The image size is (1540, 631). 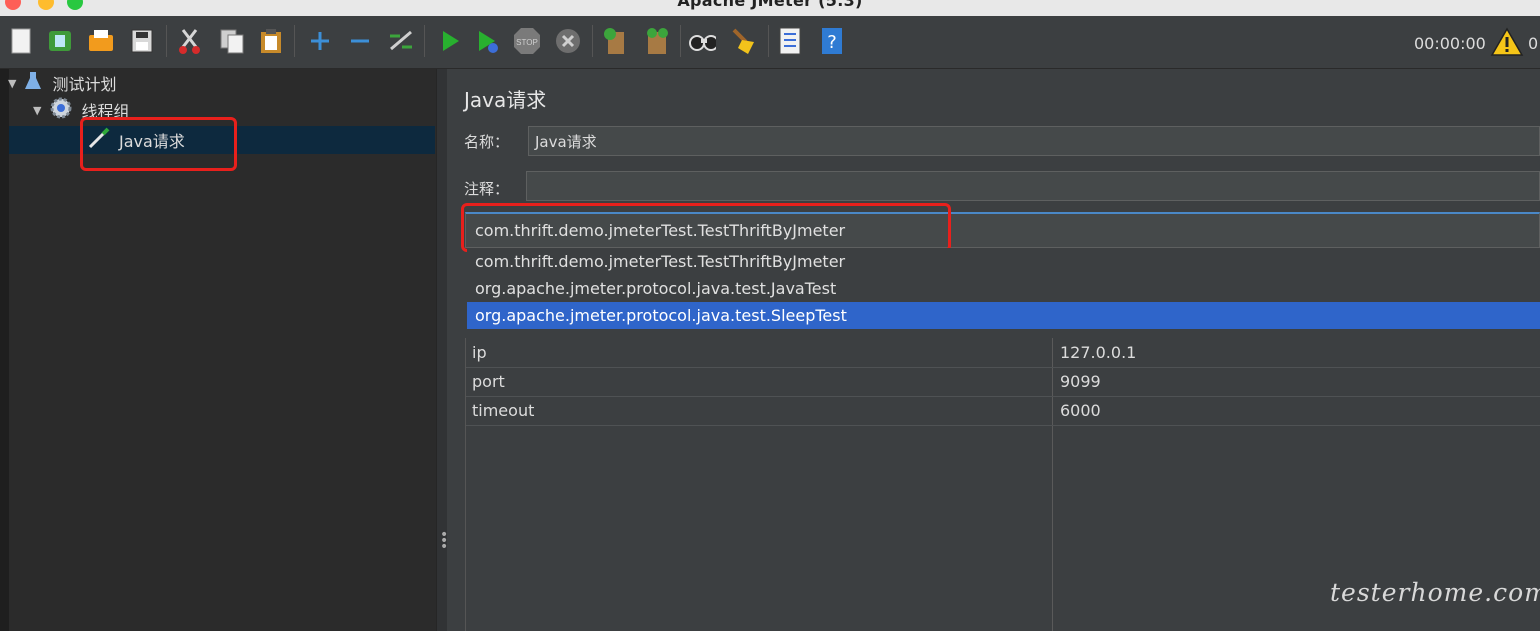 I want to click on function-helper-icon, so click(x=790, y=41).